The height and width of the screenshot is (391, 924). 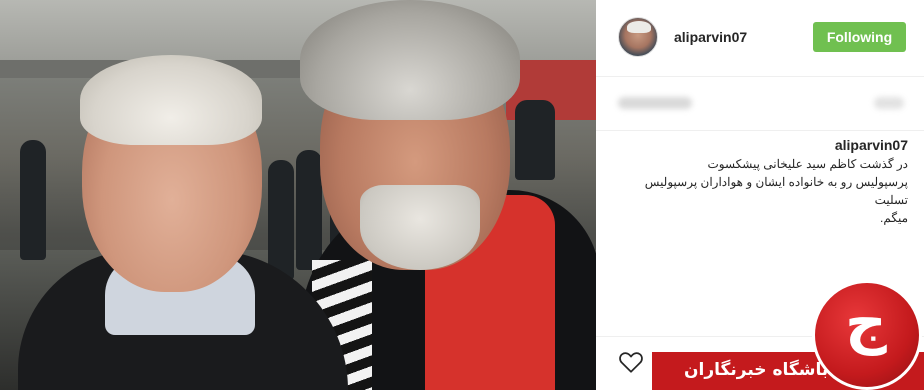 What do you see at coordinates (894, 218) in the screenshot?
I see `caption-line: میگم.` at bounding box center [894, 218].